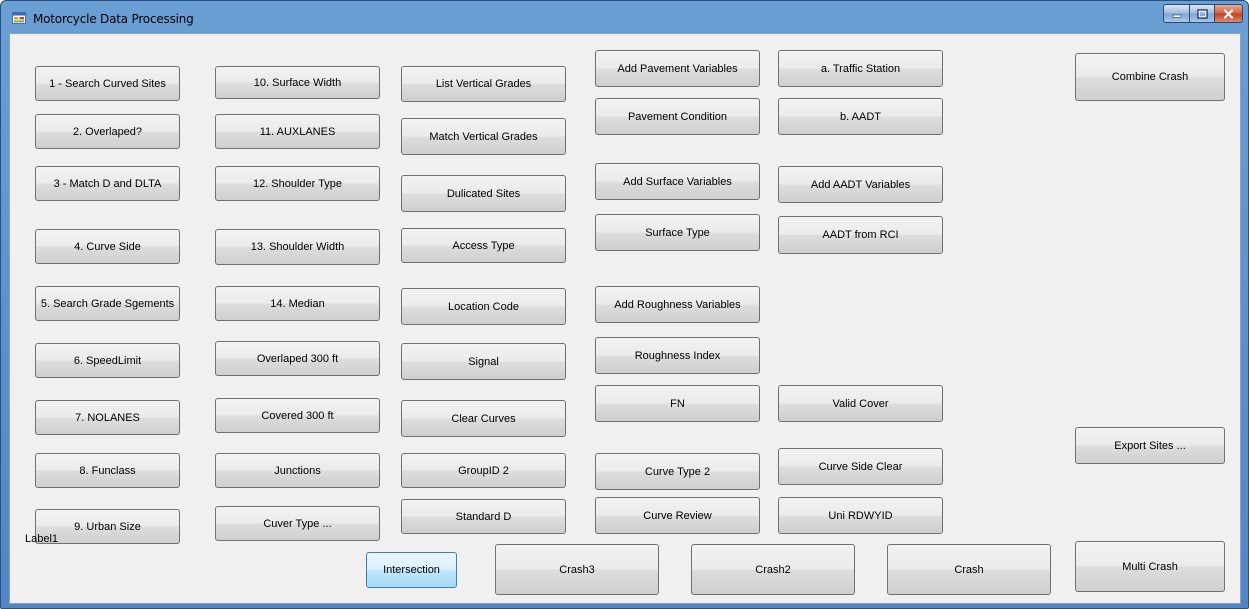 The height and width of the screenshot is (609, 1249). Describe the element at coordinates (969, 569) in the screenshot. I see `crash-button: Crash` at that location.